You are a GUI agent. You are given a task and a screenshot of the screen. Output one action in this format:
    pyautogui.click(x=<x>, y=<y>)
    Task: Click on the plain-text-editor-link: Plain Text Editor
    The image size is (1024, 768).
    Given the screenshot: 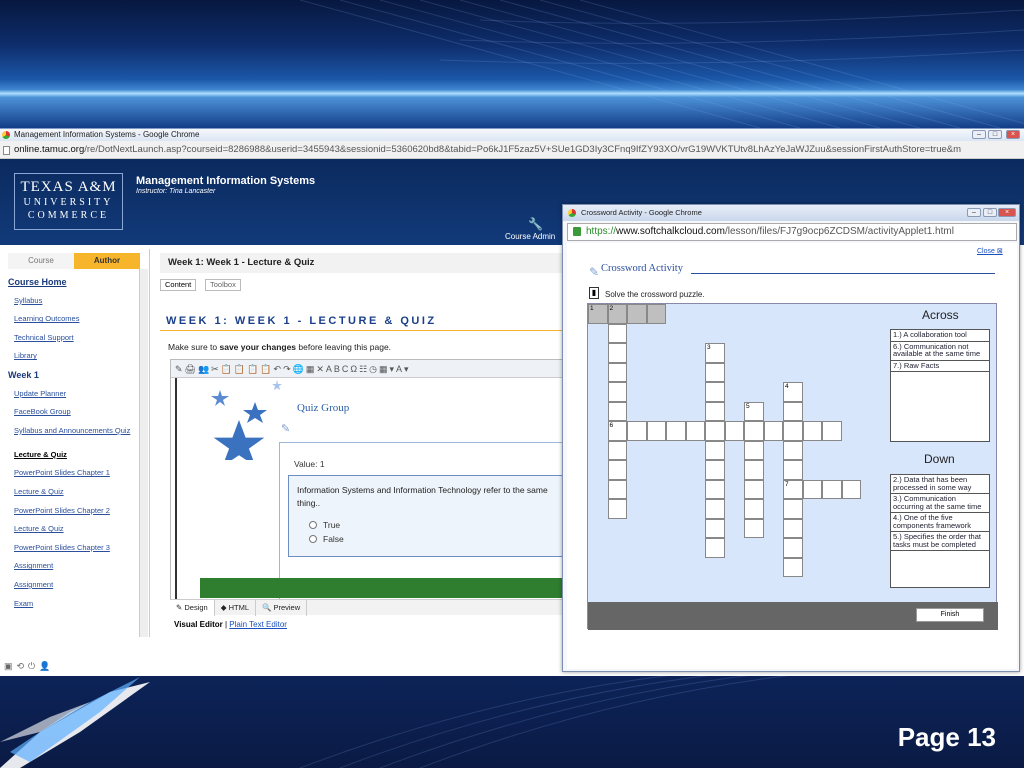 What is the action you would take?
    pyautogui.click(x=258, y=624)
    